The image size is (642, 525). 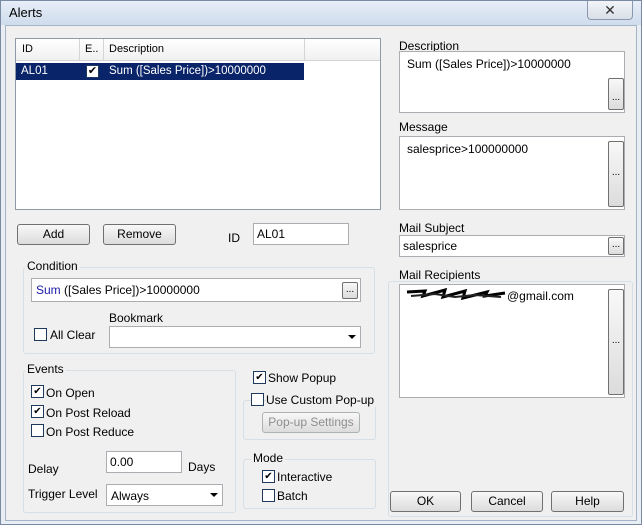 What do you see at coordinates (91, 49) in the screenshot?
I see `column-enabled-header: E..` at bounding box center [91, 49].